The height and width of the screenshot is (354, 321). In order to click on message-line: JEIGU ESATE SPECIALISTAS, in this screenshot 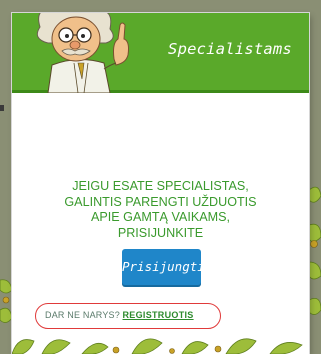, I will do `click(160, 186)`.